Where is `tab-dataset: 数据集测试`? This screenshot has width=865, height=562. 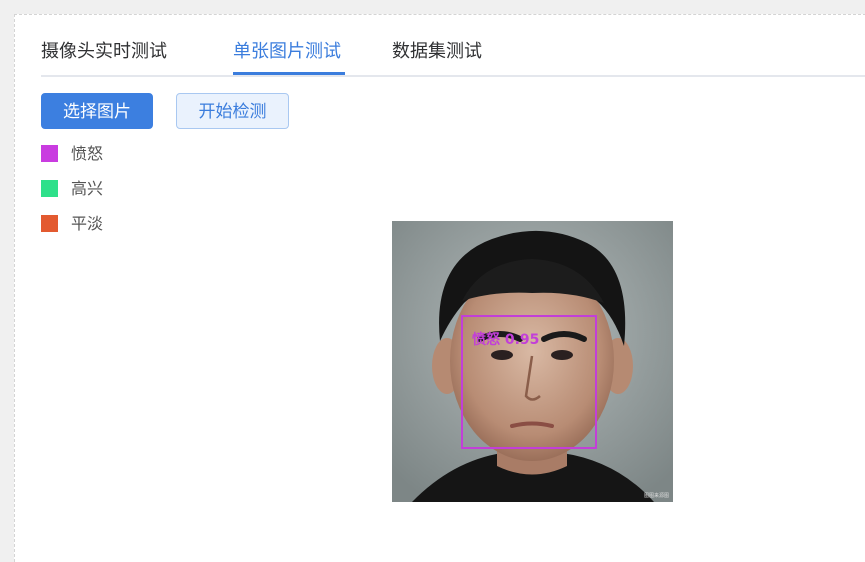
tab-dataset: 数据集测试 is located at coordinates (437, 52).